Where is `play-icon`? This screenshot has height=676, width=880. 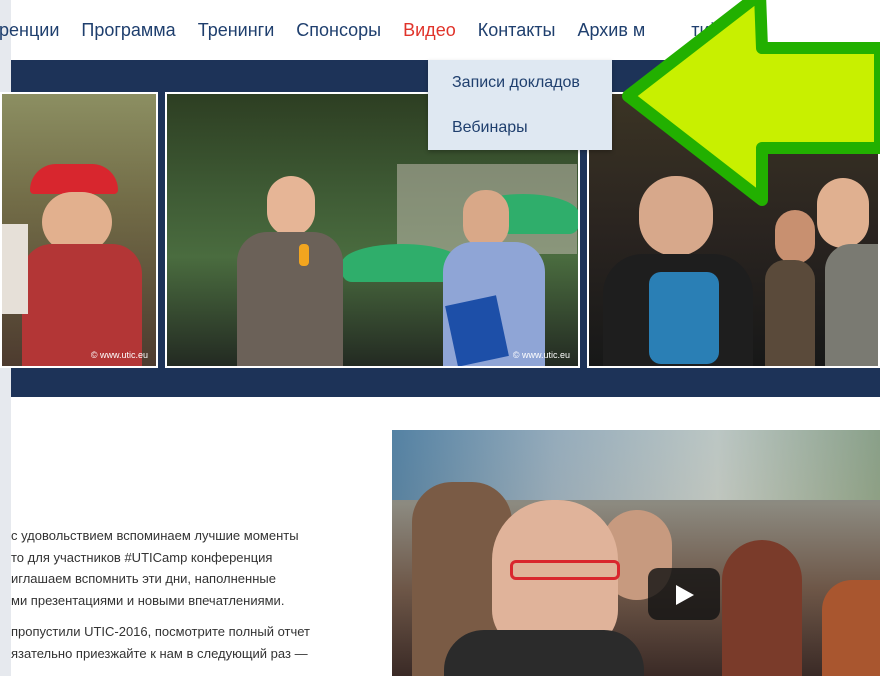
play-icon is located at coordinates (685, 595).